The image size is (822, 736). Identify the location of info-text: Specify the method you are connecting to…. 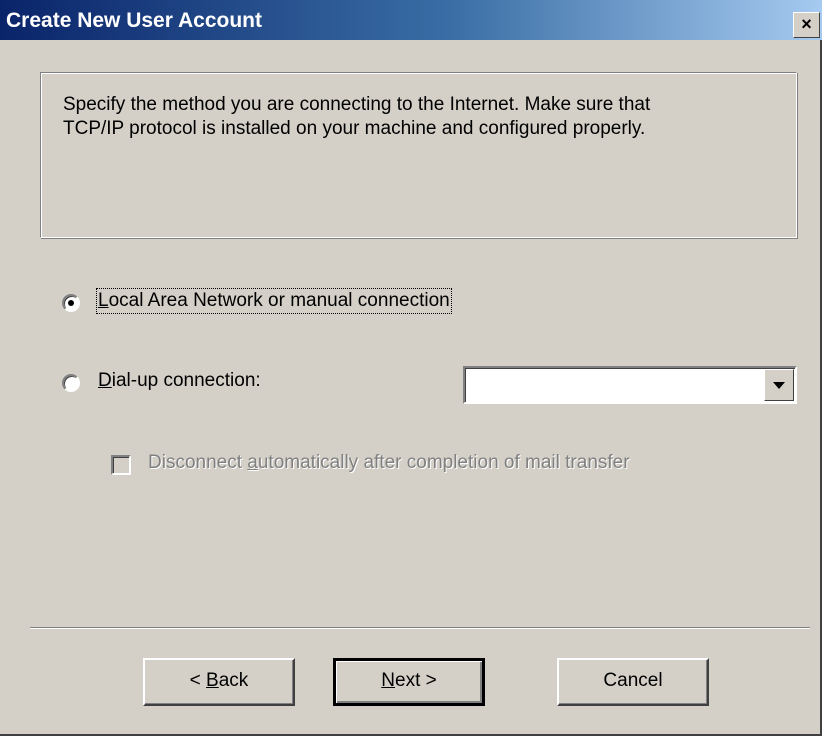
(423, 117).